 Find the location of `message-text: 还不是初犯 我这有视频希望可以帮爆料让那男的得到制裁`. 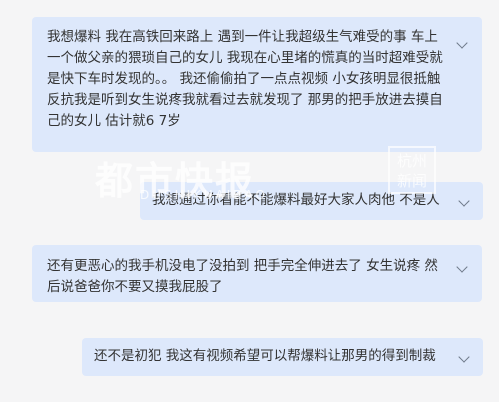

message-text: 还不是初犯 我这有视频希望可以帮爆料让那男的得到制裁 is located at coordinates (265, 356).